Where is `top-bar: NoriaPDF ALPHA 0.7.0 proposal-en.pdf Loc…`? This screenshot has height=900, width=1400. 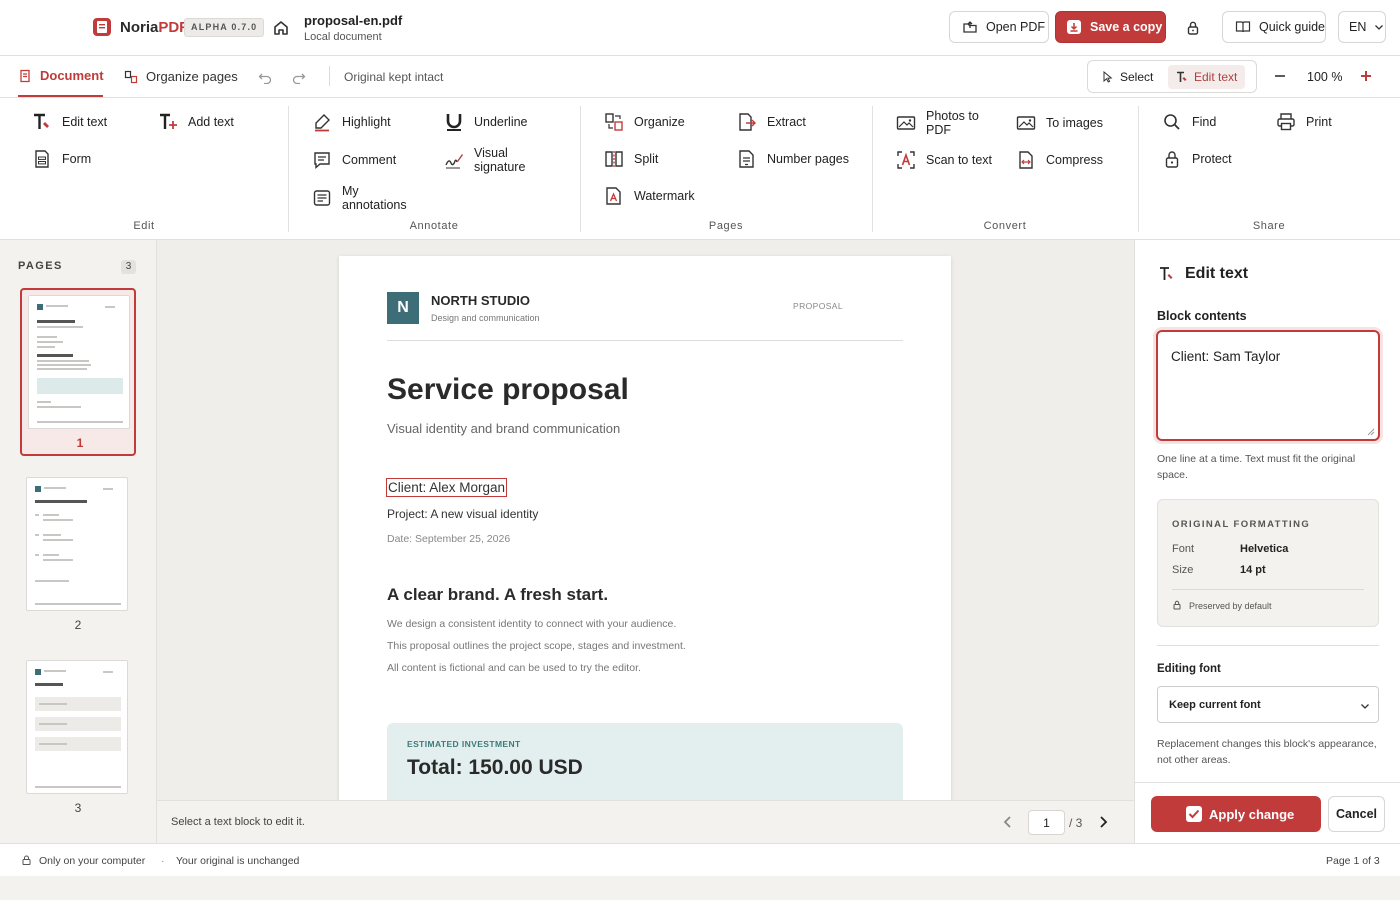 top-bar: NoriaPDF ALPHA 0.7.0 proposal-en.pdf Loc… is located at coordinates (700, 28).